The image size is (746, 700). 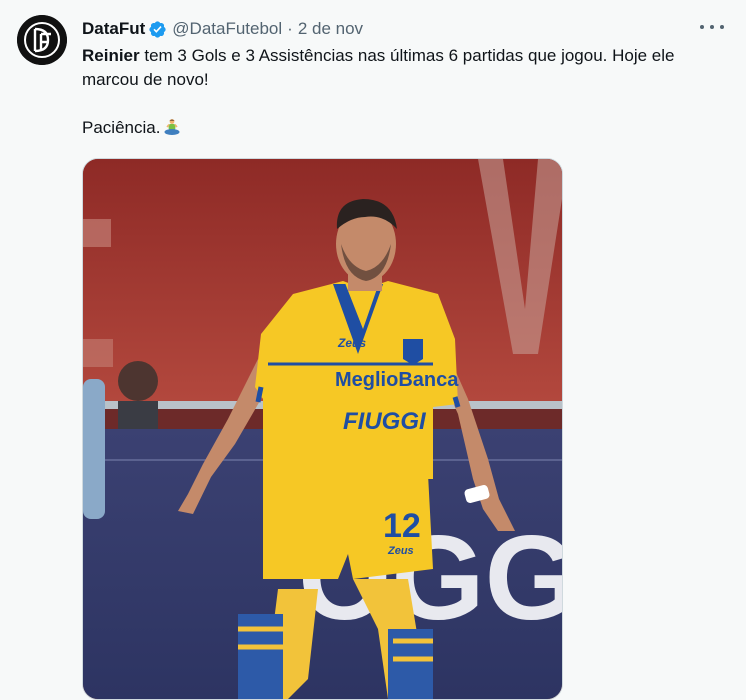 What do you see at coordinates (712, 27) in the screenshot?
I see `more-options-icon` at bounding box center [712, 27].